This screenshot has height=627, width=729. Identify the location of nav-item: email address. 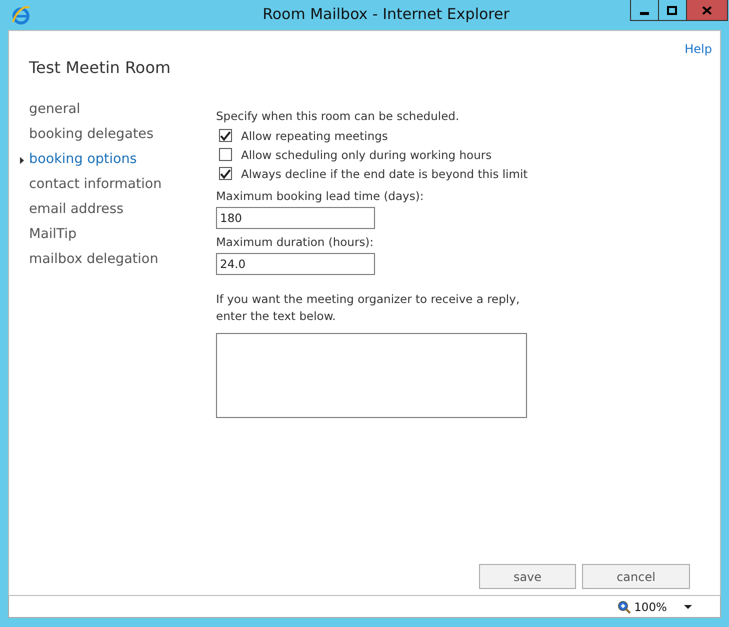
(122, 210).